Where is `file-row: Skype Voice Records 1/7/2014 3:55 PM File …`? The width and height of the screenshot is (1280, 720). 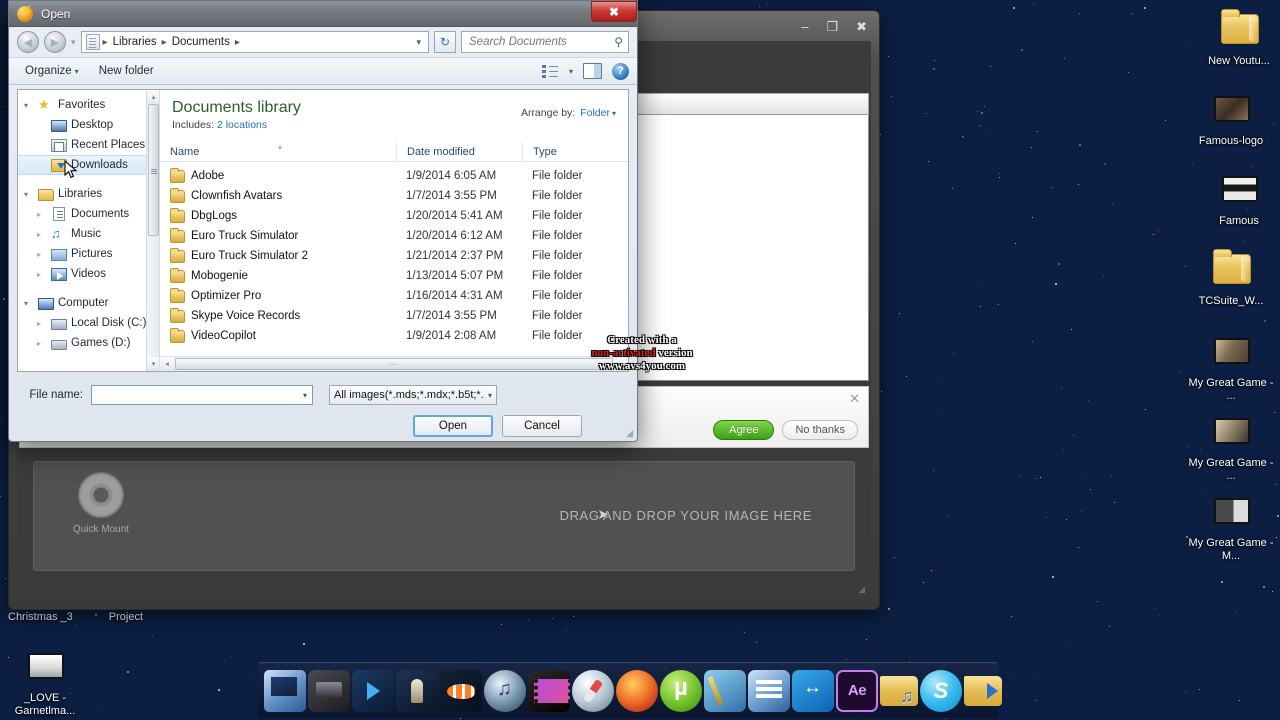 file-row: Skype Voice Records 1/7/2014 3:55 PM File … is located at coordinates (394, 316).